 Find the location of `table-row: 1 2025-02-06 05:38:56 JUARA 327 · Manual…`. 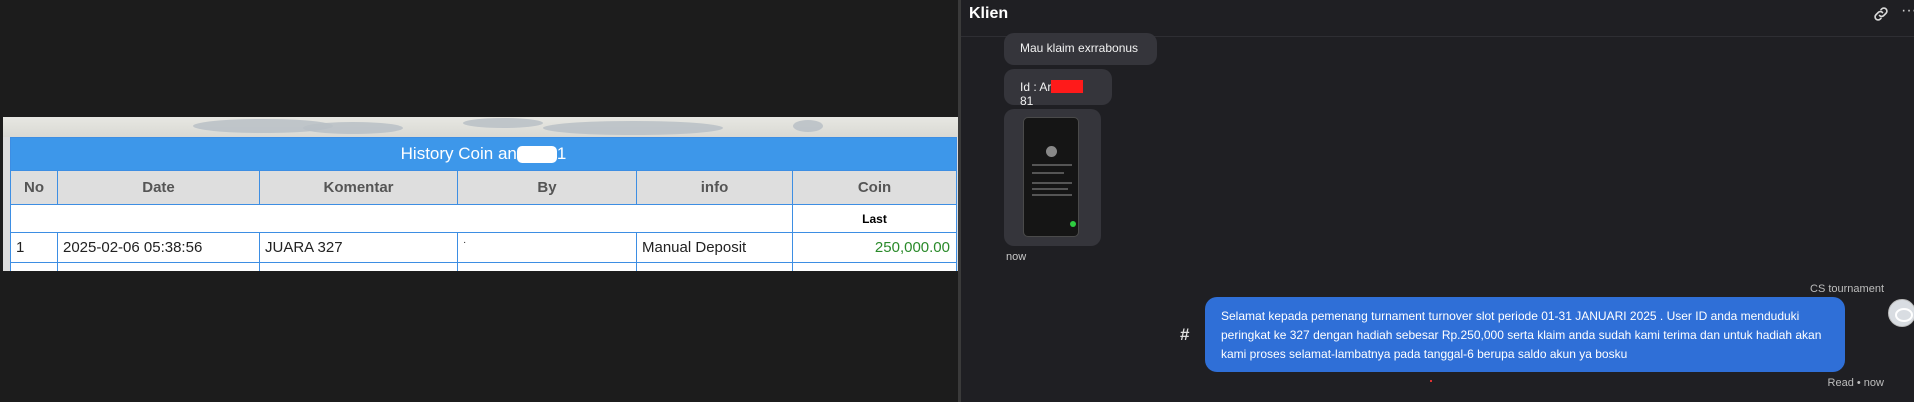

table-row: 1 2025-02-06 05:38:56 JUARA 327 · Manual… is located at coordinates (483, 247).